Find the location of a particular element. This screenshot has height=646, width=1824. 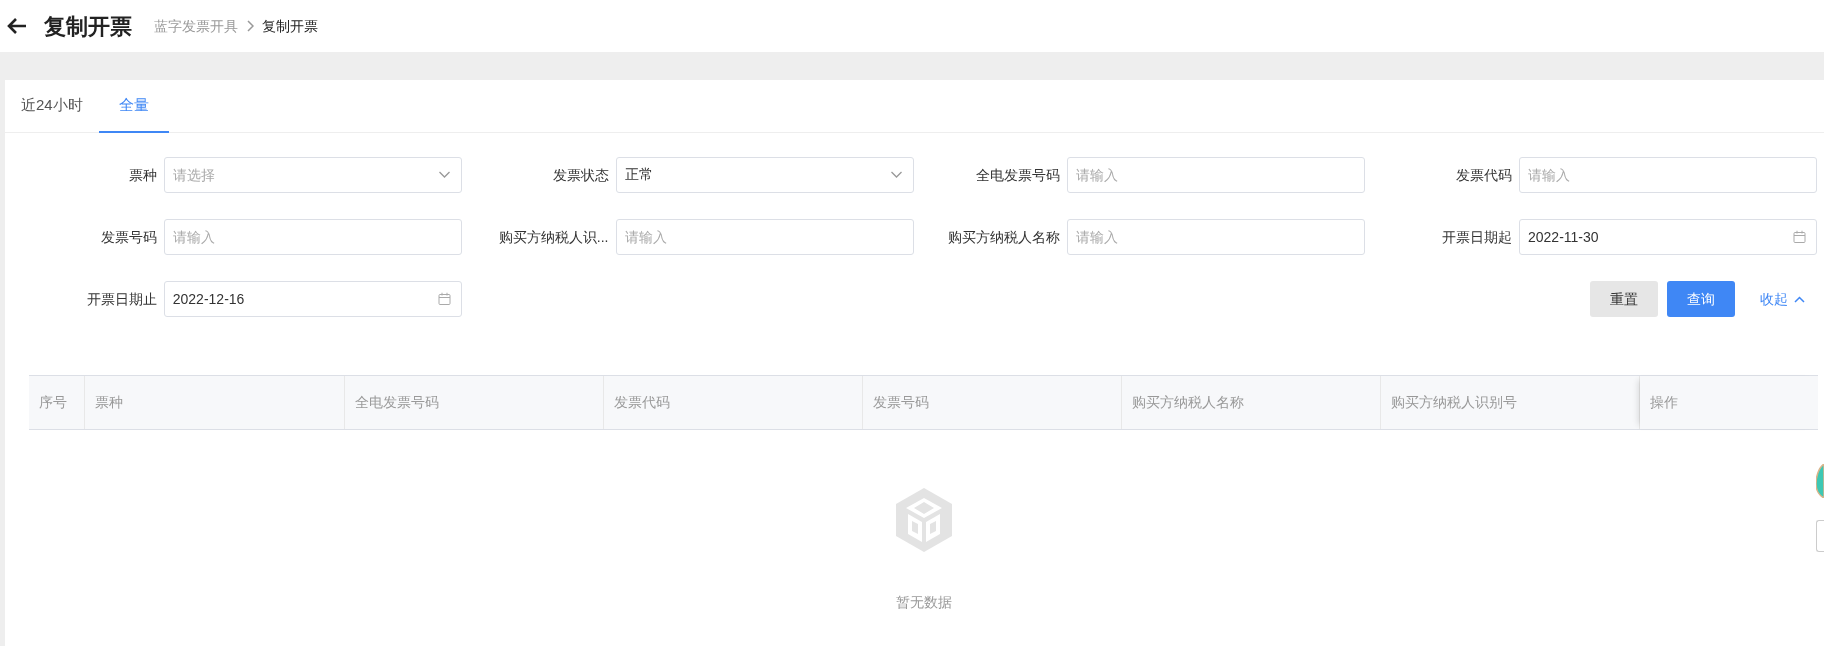

reset-button: 重置 is located at coordinates (1624, 299).